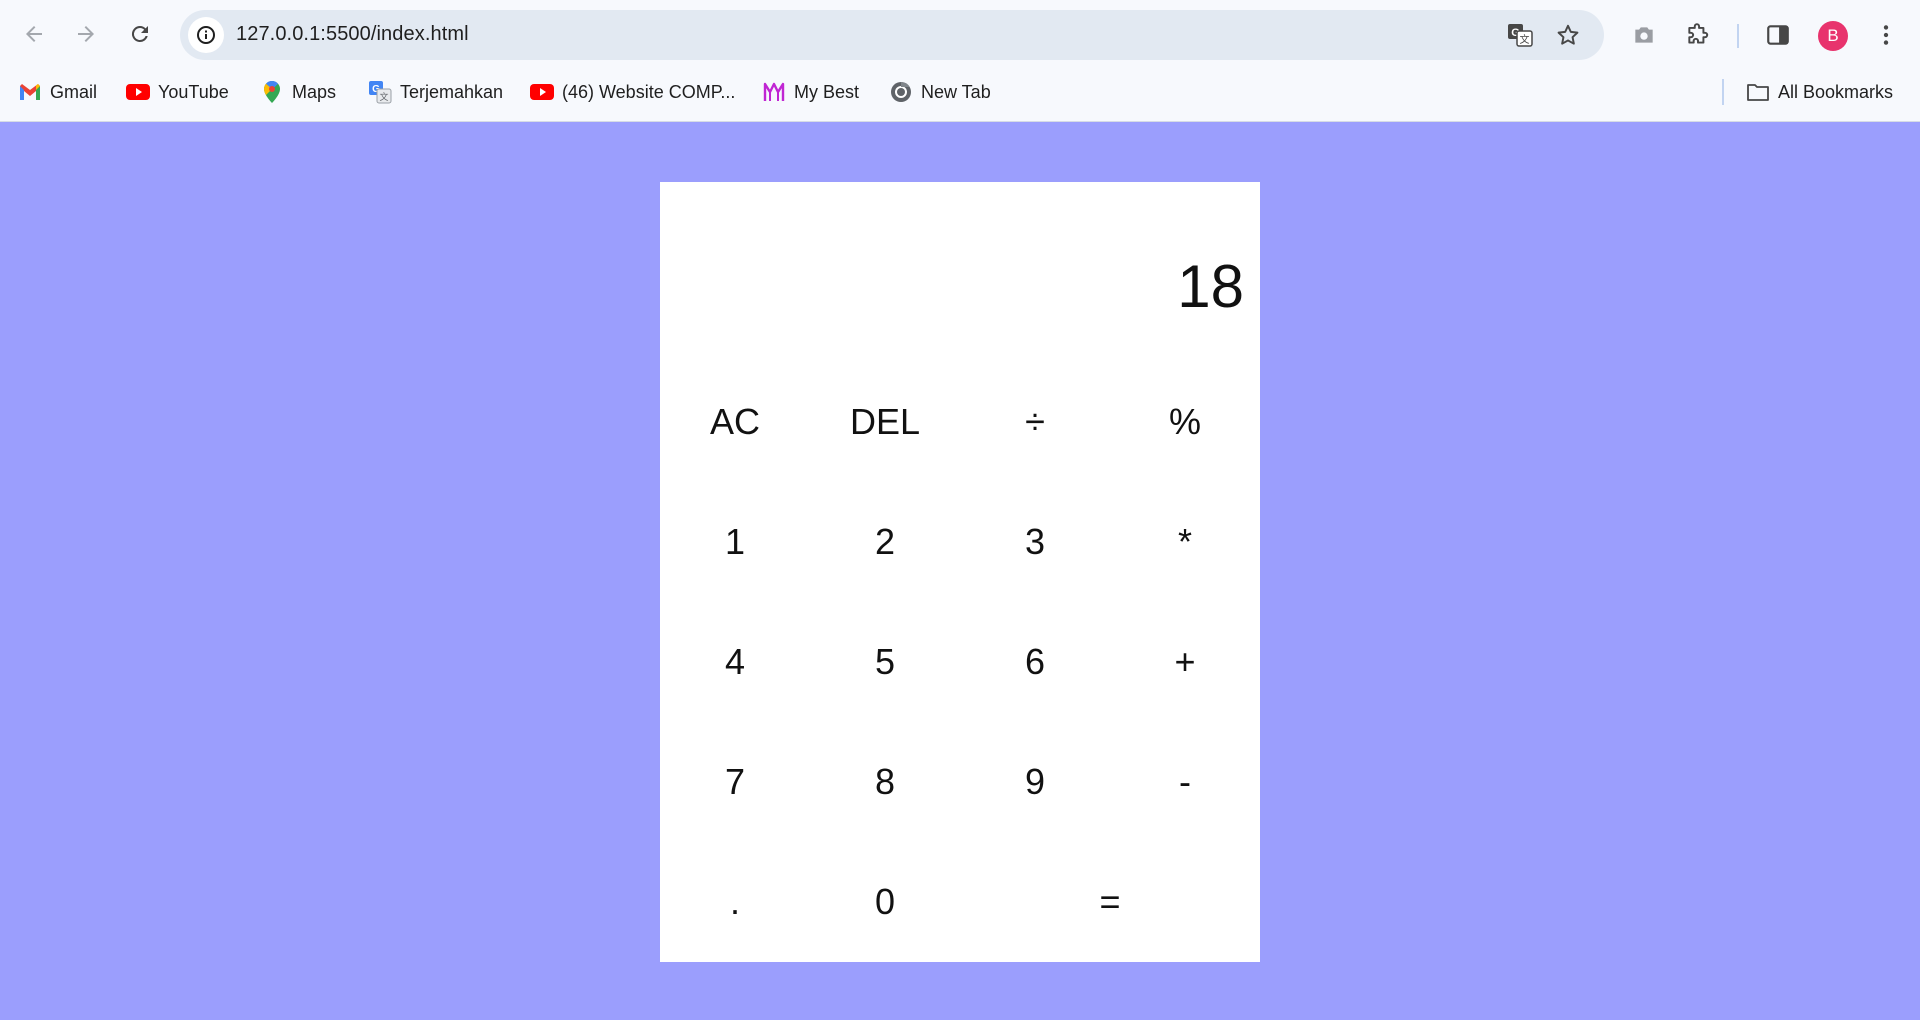 This screenshot has width=1920, height=1020. What do you see at coordinates (1185, 782) in the screenshot?
I see `key-subtract: -` at bounding box center [1185, 782].